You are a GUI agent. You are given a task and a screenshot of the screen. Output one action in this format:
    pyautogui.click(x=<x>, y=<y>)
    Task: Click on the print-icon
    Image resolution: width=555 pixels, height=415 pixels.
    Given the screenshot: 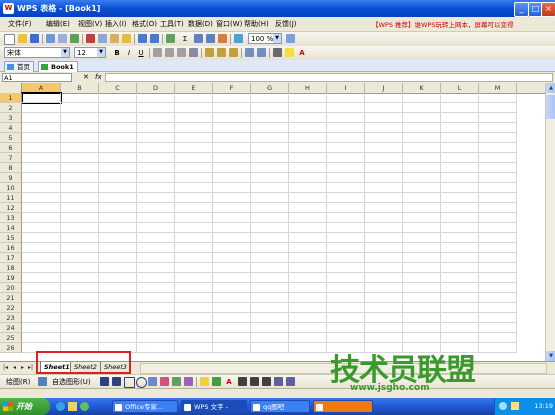 What is the action you would take?
    pyautogui.click(x=50, y=38)
    